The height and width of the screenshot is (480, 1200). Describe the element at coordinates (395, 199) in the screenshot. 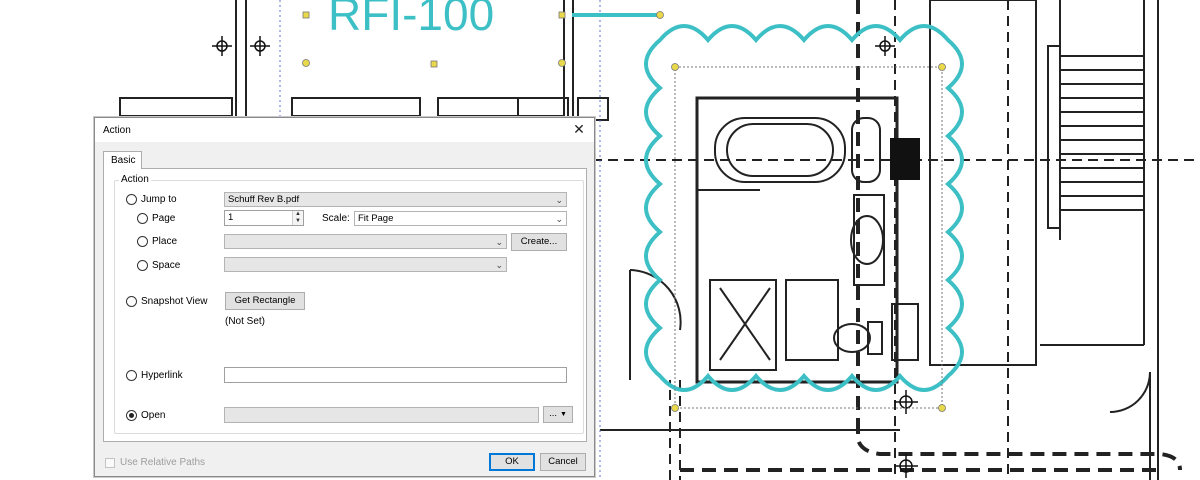

I see `file-select: Schuff Rev B.pdf ⌄` at that location.